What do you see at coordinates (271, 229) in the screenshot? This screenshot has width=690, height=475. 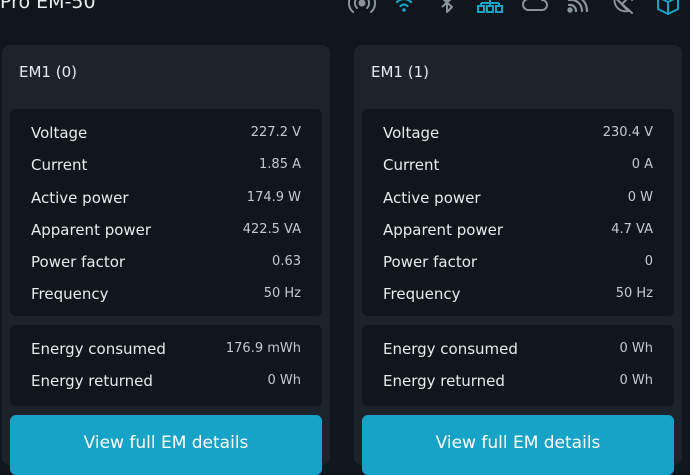 I see `measurement-value: 422.5 VA` at bounding box center [271, 229].